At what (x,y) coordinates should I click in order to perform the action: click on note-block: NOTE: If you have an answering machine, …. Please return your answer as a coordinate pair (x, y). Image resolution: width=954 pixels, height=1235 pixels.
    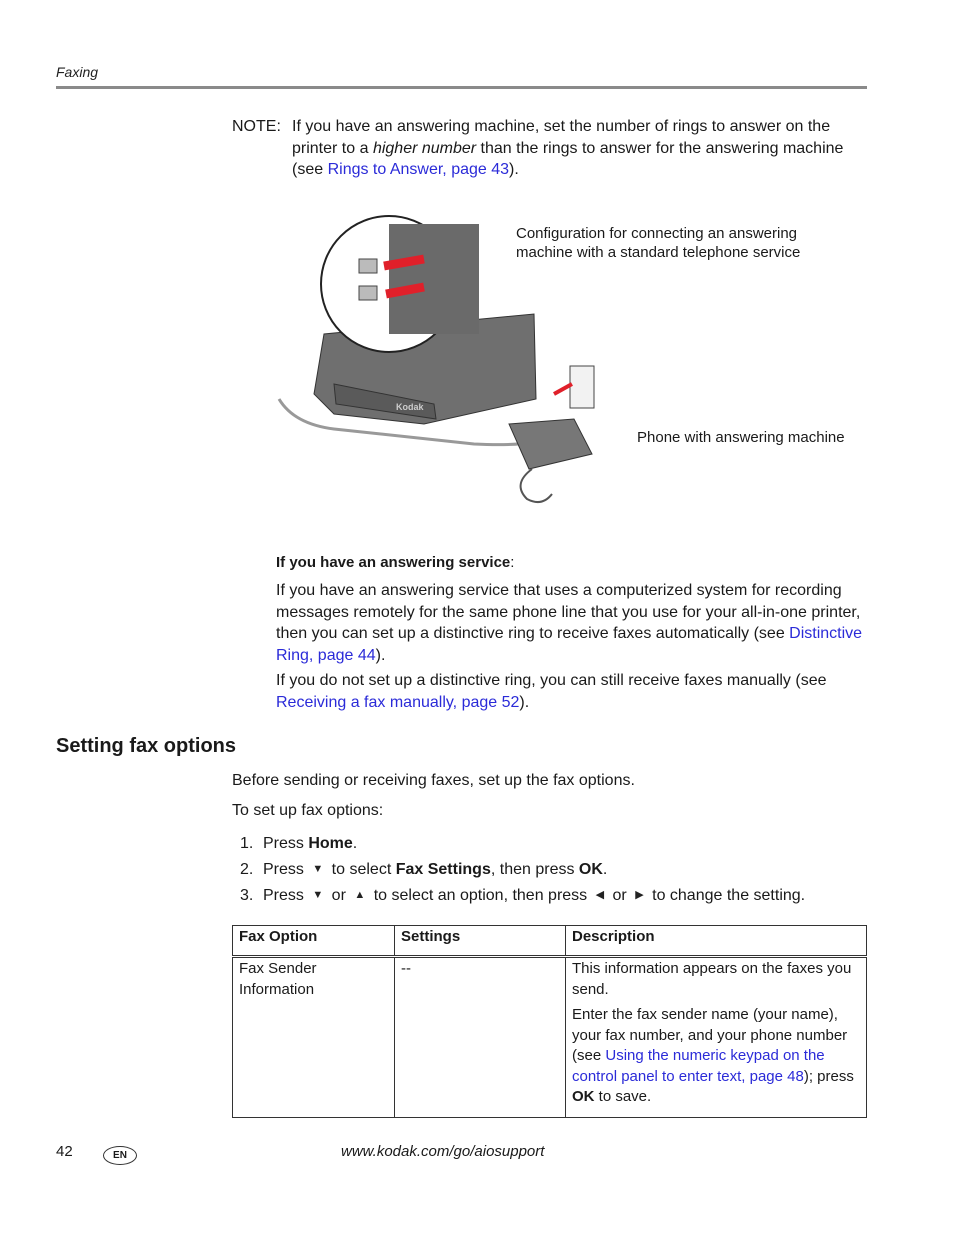
    Looking at the image, I should click on (552, 148).